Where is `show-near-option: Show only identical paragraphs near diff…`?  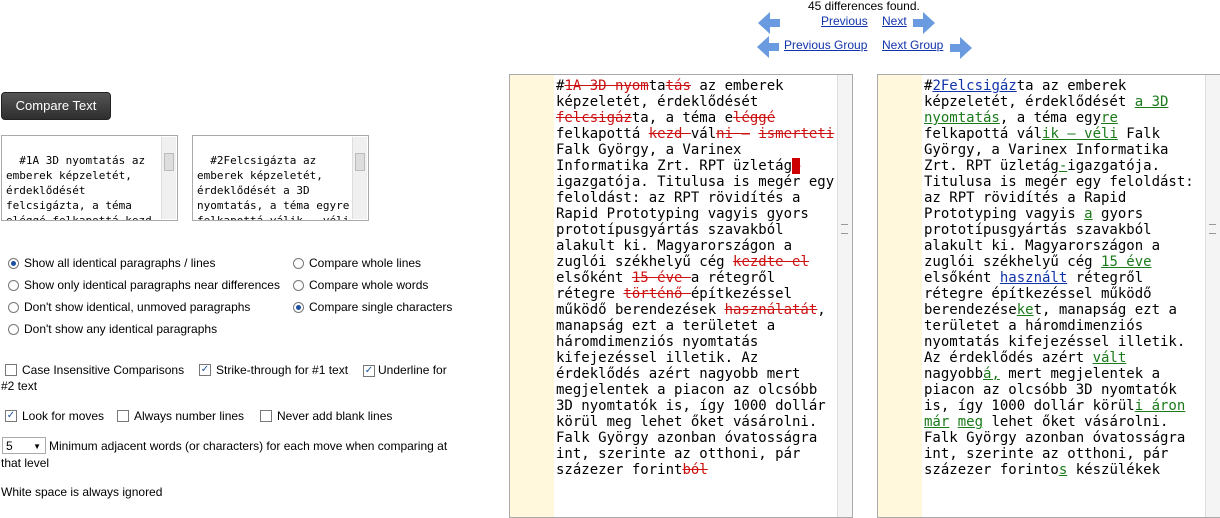 show-near-option: Show only identical paragraphs near diff… is located at coordinates (144, 285).